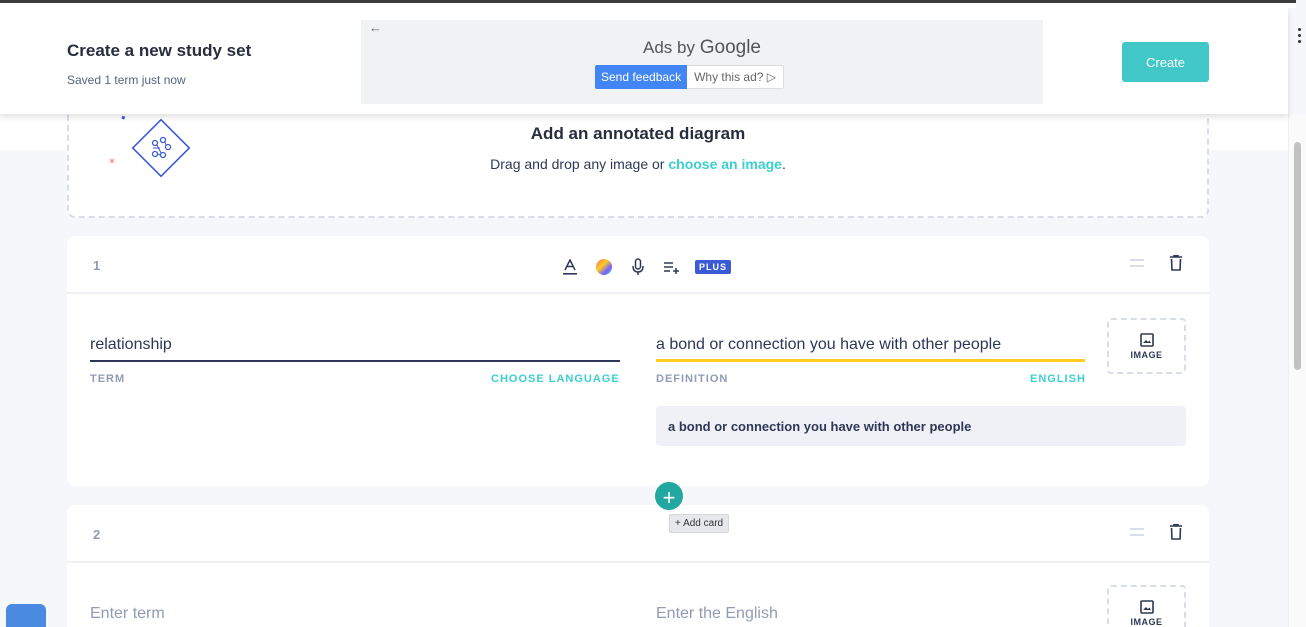 The width and height of the screenshot is (1306, 627). I want to click on card-header: 2, so click(638, 534).